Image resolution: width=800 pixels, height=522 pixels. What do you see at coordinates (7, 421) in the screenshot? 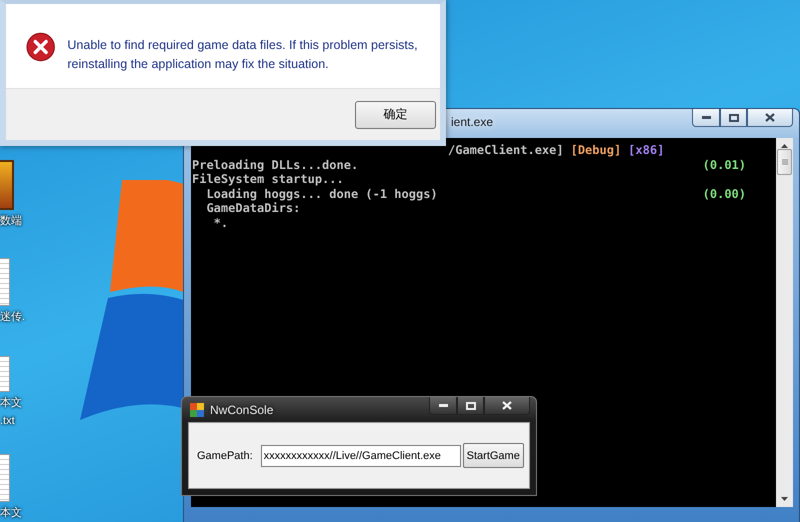
I see `desktop-icon-label: .txt` at bounding box center [7, 421].